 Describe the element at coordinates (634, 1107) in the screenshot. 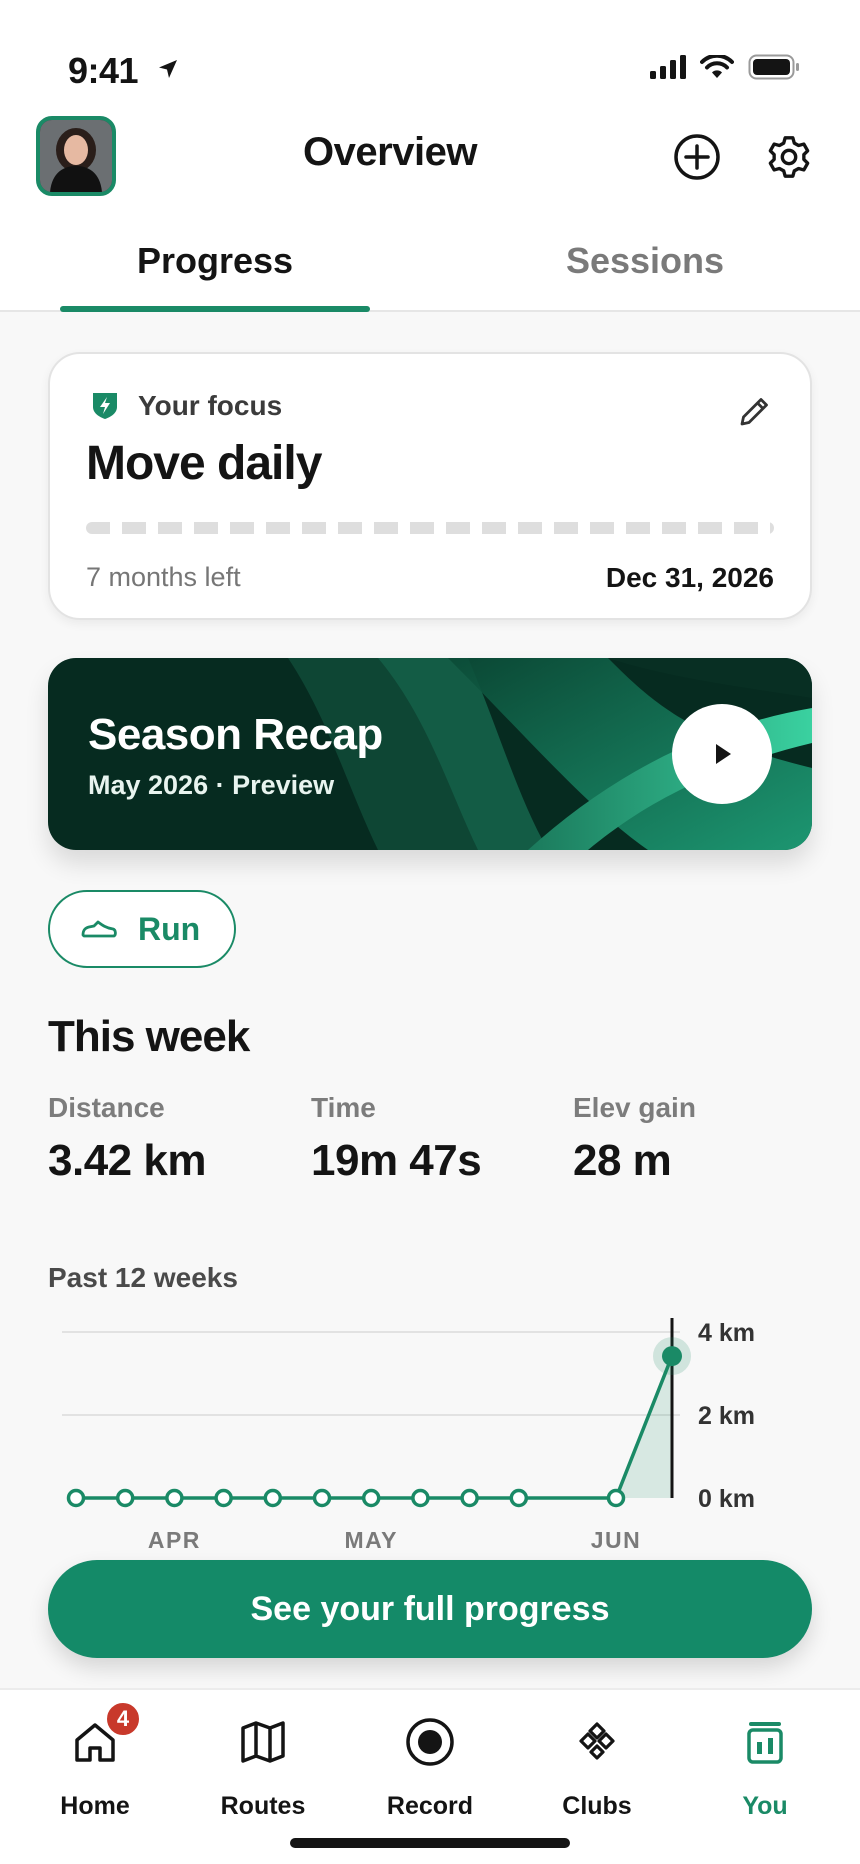

I see `stat-elevation-label: Elev gain` at that location.